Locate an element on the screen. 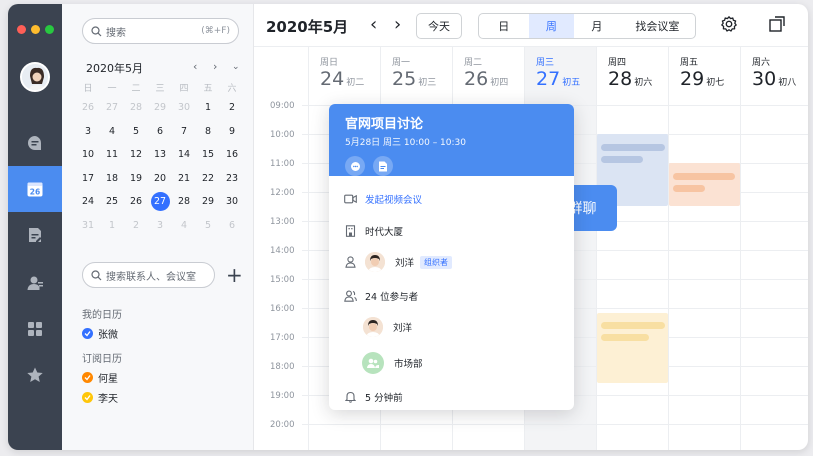 This screenshot has height=456, width=813. calendar-item-zhangwei: 张微 is located at coordinates (100, 333).